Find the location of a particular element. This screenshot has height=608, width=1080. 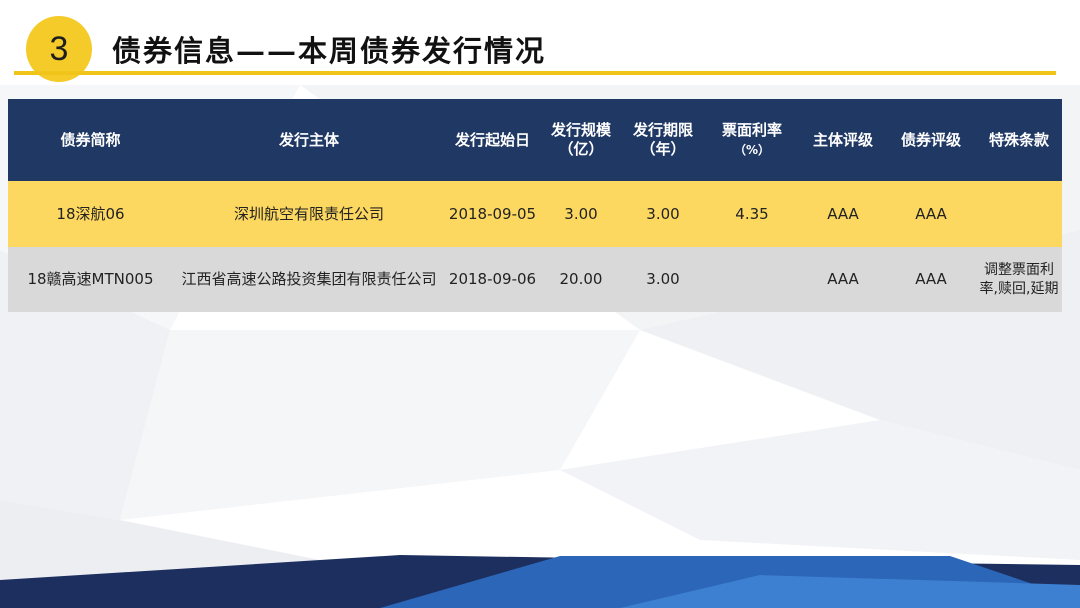

cell-scale: 20.00 is located at coordinates (581, 279).